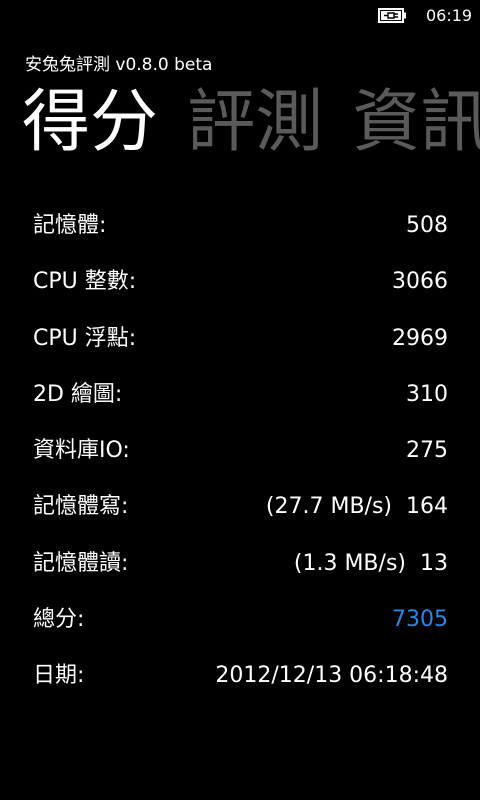 The width and height of the screenshot is (480, 800). Describe the element at coordinates (85, 338) in the screenshot. I see `cpu-float-label: CPU 浮點:` at that location.